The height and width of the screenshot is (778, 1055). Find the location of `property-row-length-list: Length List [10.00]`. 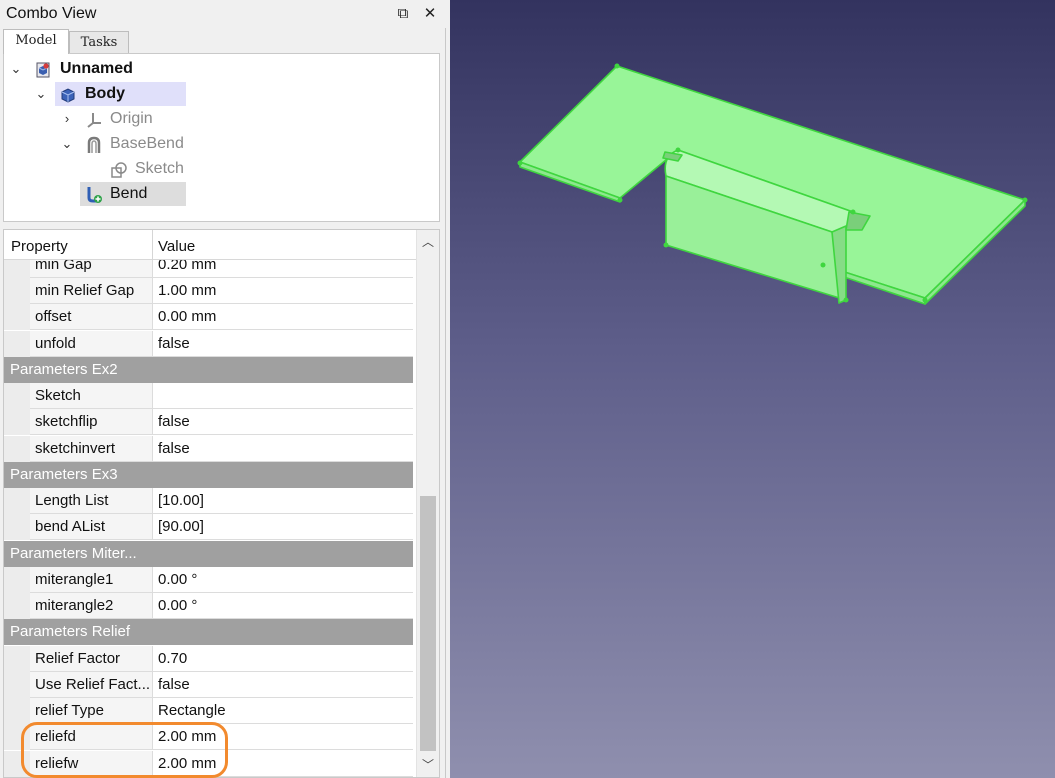

property-row-length-list: Length List [10.00] is located at coordinates (208, 501).